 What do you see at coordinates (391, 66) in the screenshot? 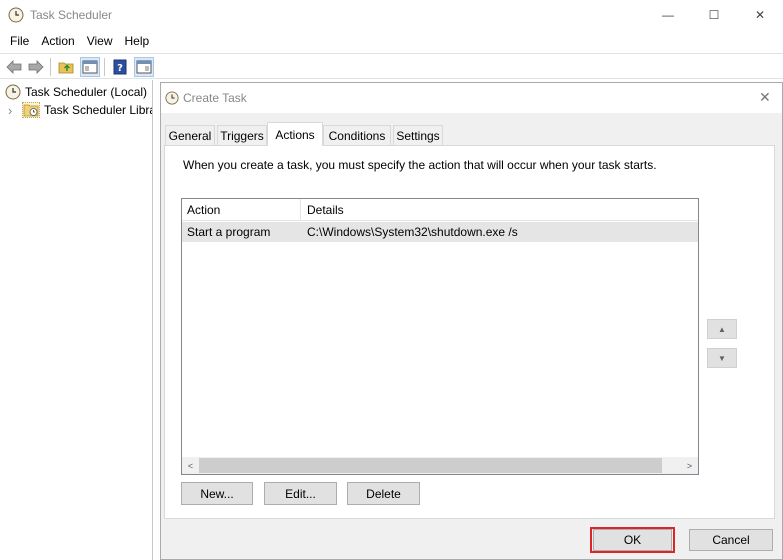
I see `toolbar: ?` at bounding box center [391, 66].